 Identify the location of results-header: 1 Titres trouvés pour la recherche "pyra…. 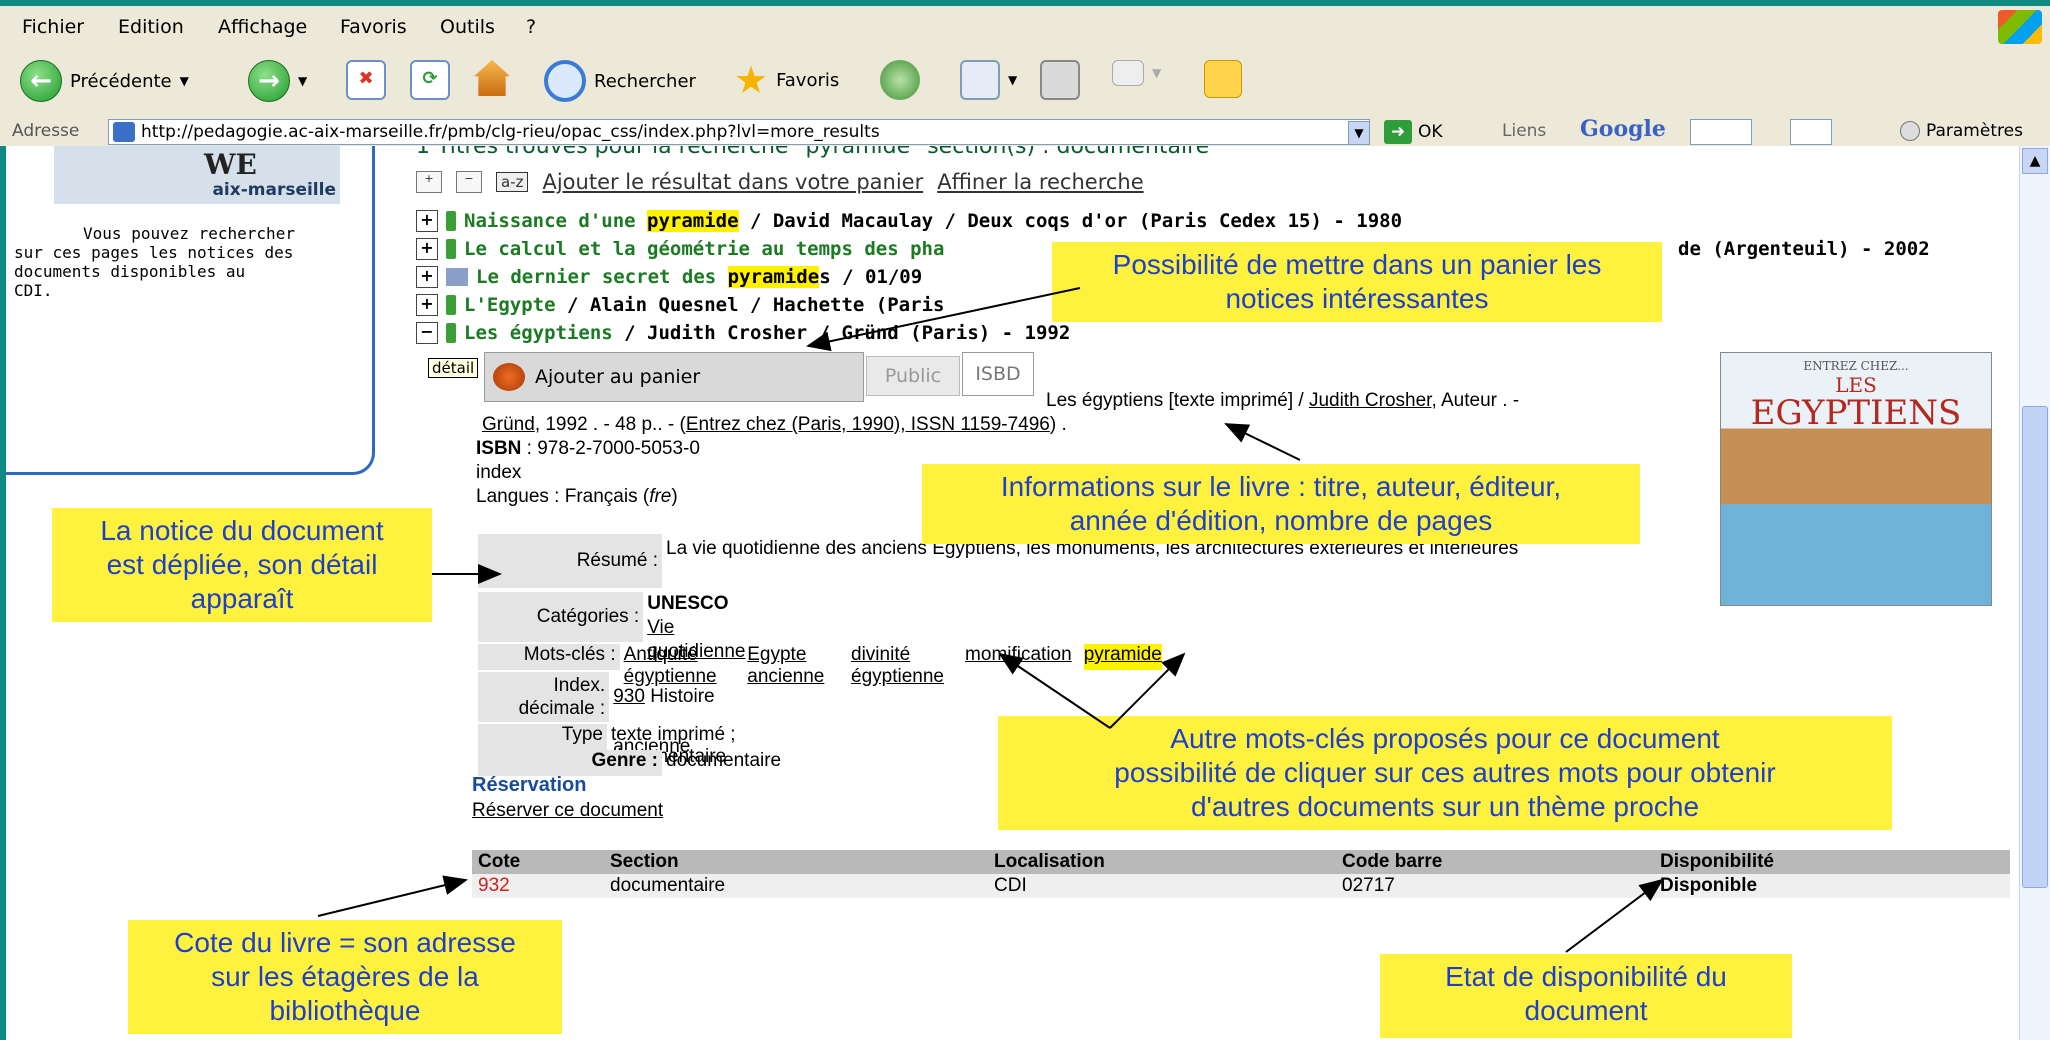
(813, 152).